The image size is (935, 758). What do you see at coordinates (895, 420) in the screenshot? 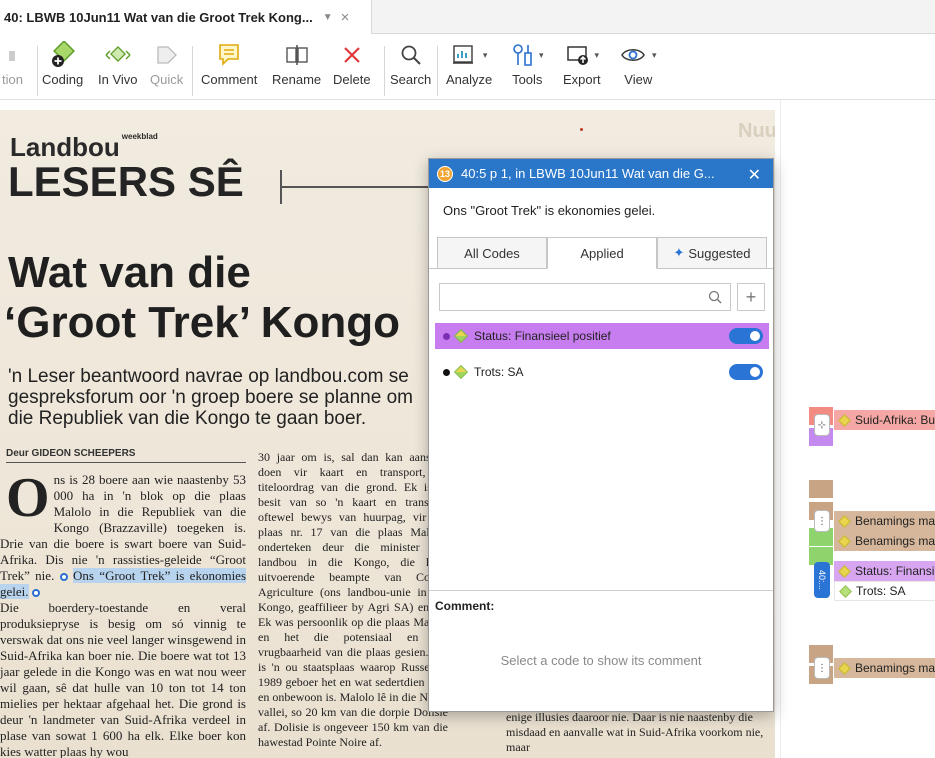
I see `margin-code-label: Suid-Afrika: Bu` at bounding box center [895, 420].